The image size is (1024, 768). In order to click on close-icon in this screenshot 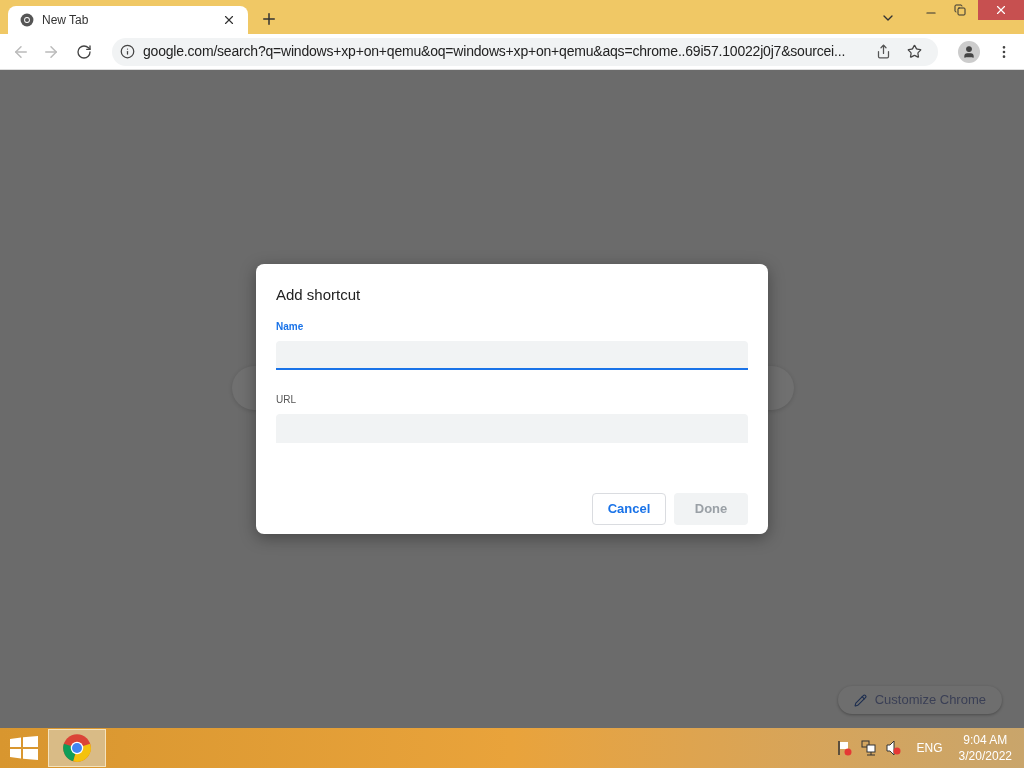, I will do `click(1001, 10)`.